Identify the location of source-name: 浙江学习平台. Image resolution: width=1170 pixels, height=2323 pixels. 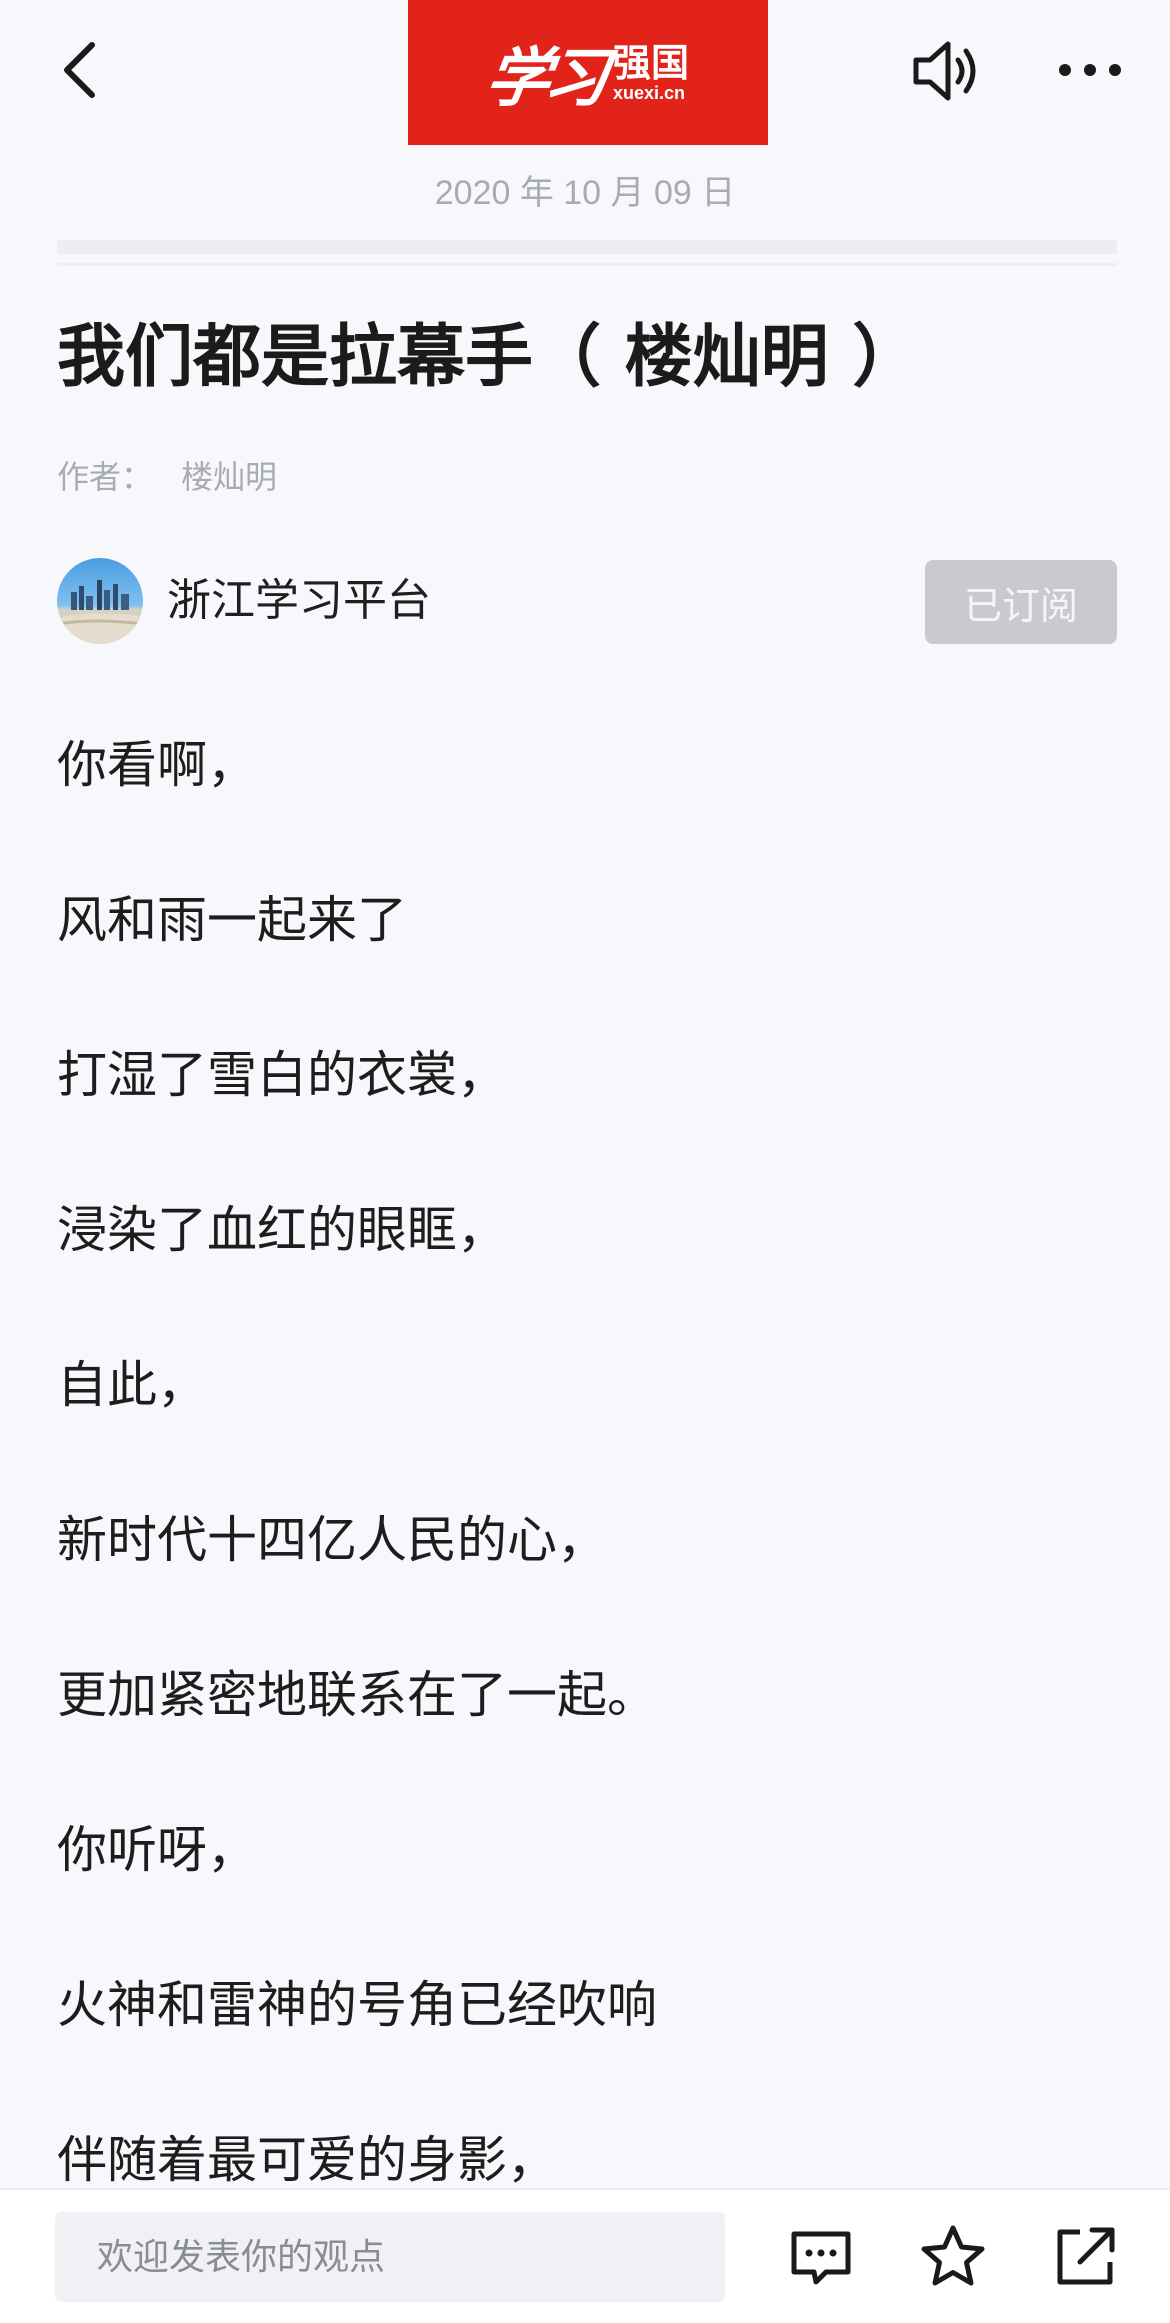
(299, 601).